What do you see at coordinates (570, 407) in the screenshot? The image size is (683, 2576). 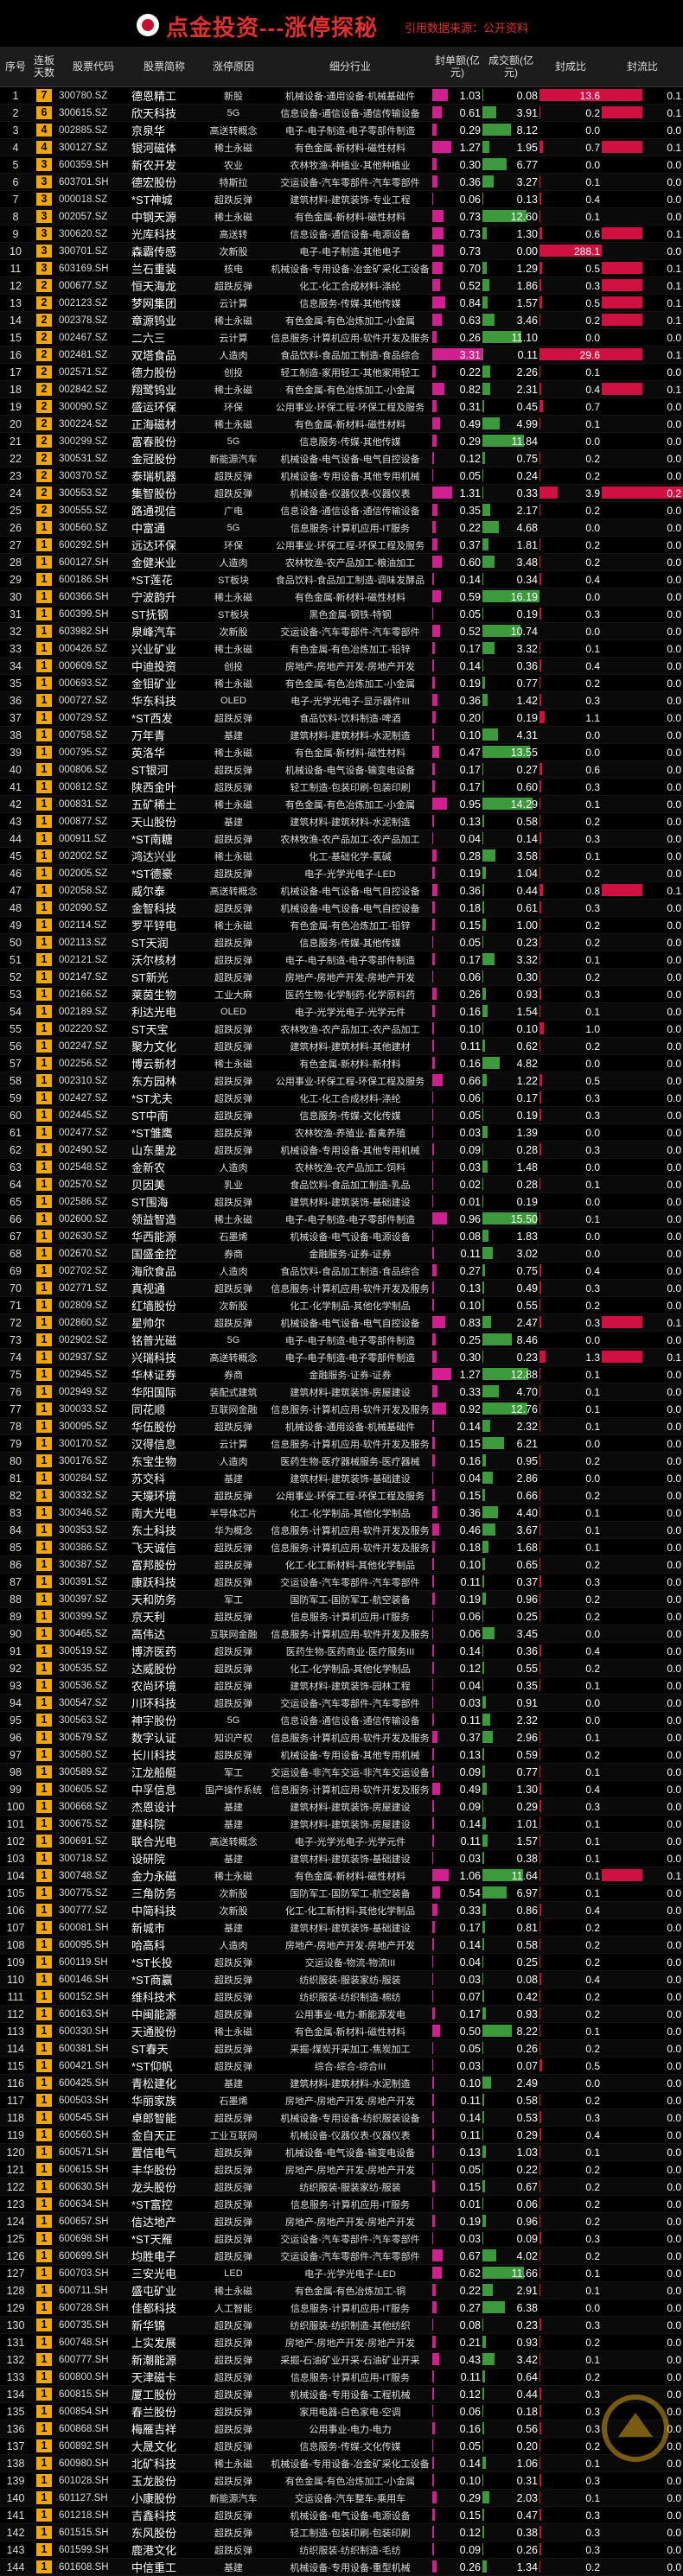 I see `row-seal-turnover-ratio: 0.7` at bounding box center [570, 407].